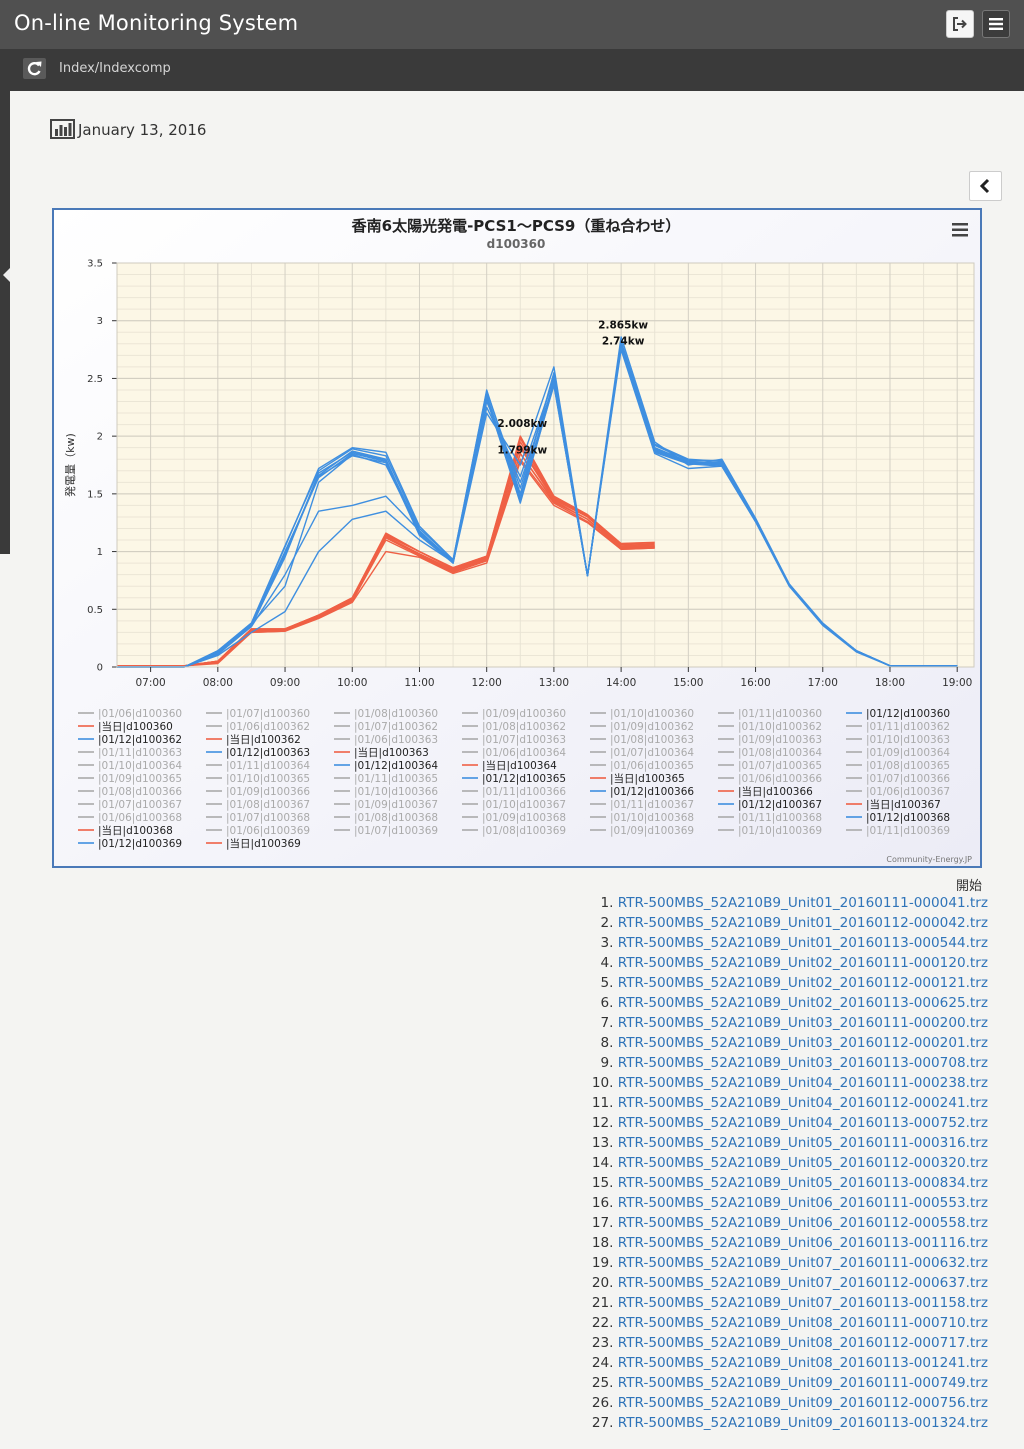 This screenshot has height=1449, width=1024. Describe the element at coordinates (960, 24) in the screenshot. I see `logout-button` at that location.